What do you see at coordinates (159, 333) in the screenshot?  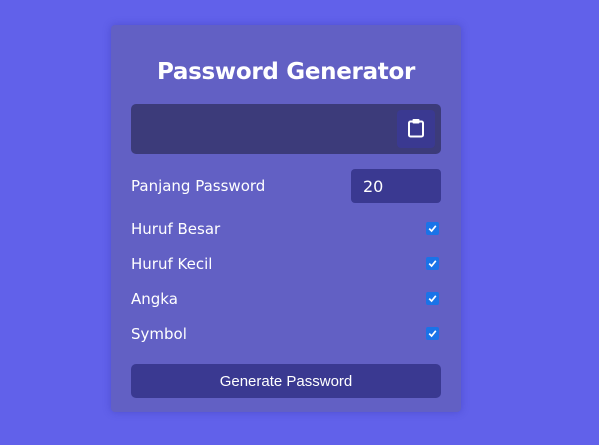 I see `option-label-symbols: Symbol` at bounding box center [159, 333].